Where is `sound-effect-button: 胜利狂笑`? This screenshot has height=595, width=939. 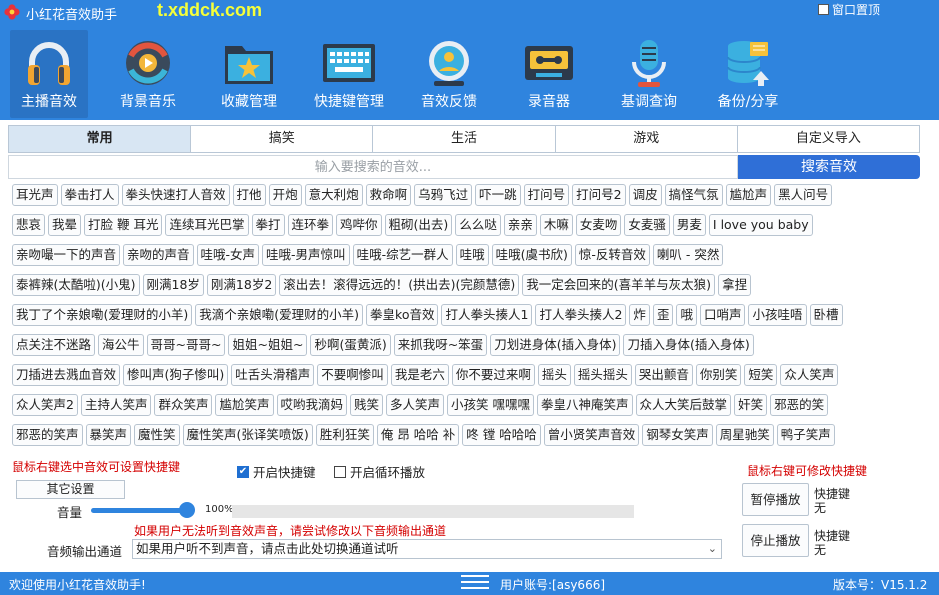
sound-effect-button: 胜利狂笑 is located at coordinates (344, 435).